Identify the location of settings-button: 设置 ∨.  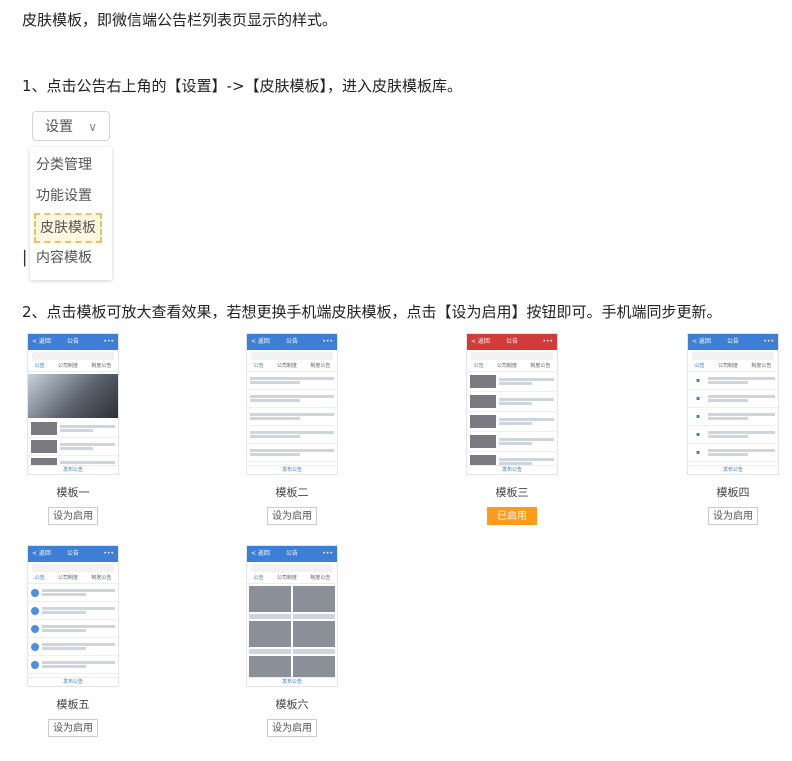
(71, 126).